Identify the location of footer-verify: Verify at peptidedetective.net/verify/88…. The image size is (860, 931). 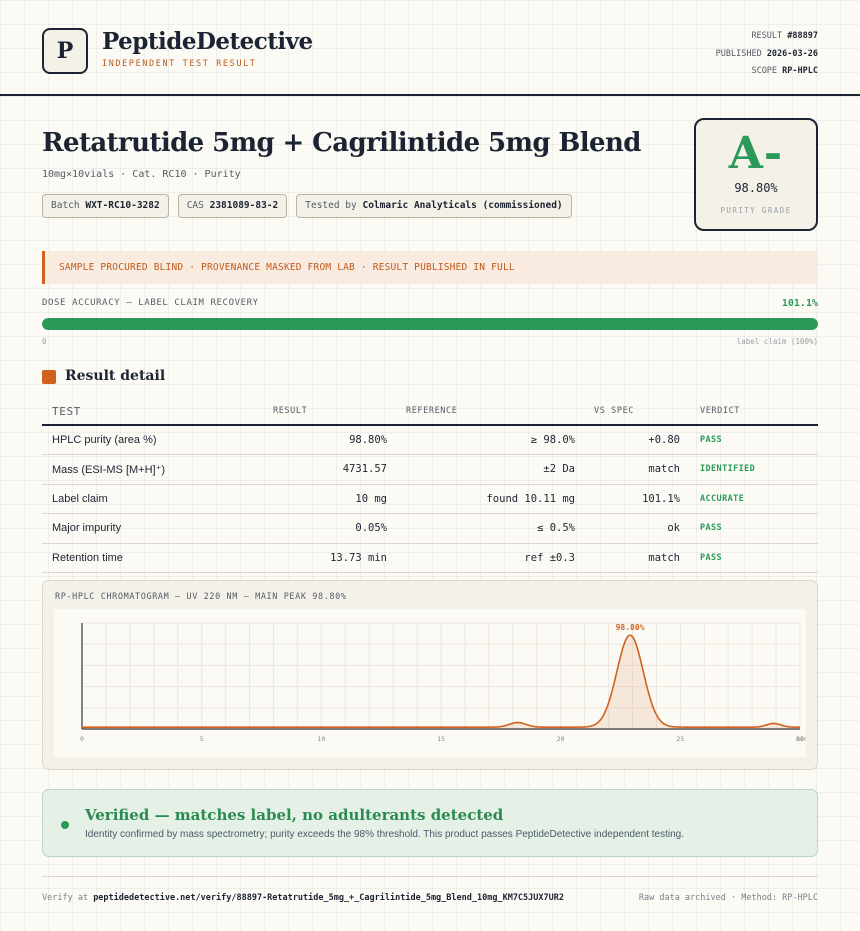
(303, 898).